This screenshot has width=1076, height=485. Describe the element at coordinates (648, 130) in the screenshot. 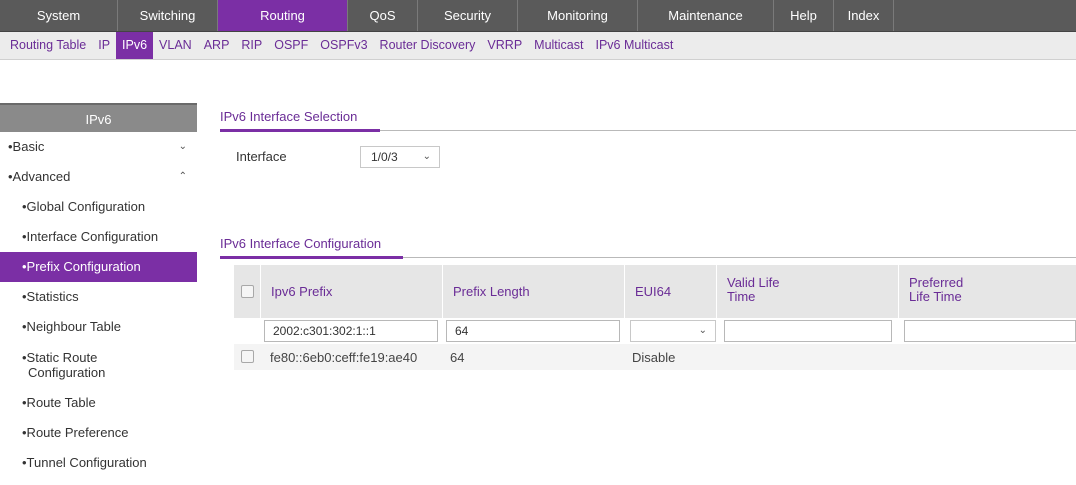

I see `interface-selection-rule` at that location.